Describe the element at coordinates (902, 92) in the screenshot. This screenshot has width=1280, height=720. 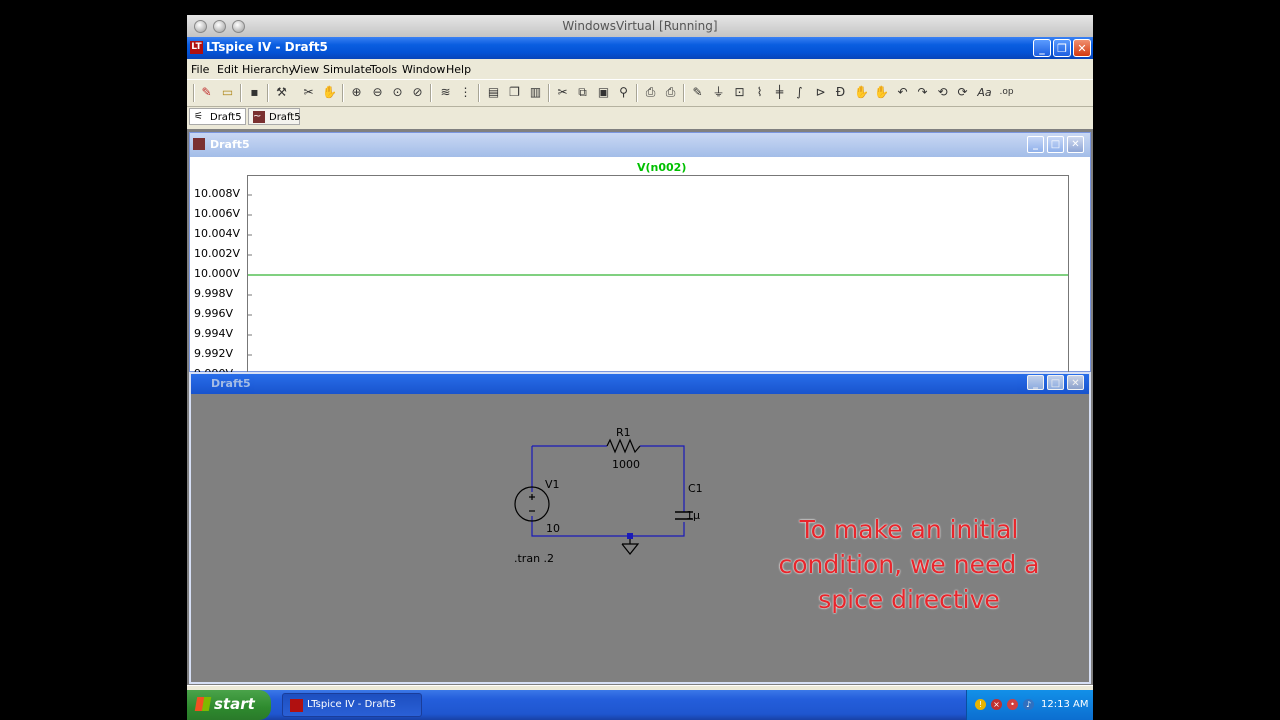
I see `undo-icon: ↶` at that location.